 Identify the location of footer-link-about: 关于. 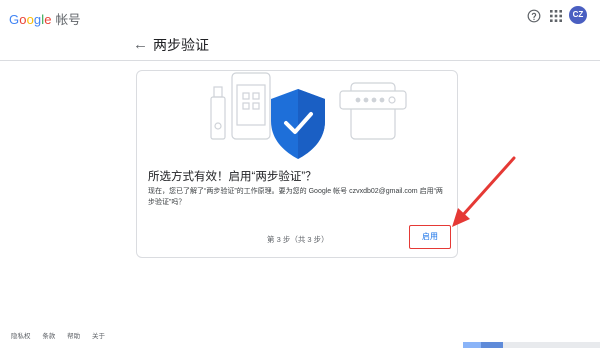
(98, 336).